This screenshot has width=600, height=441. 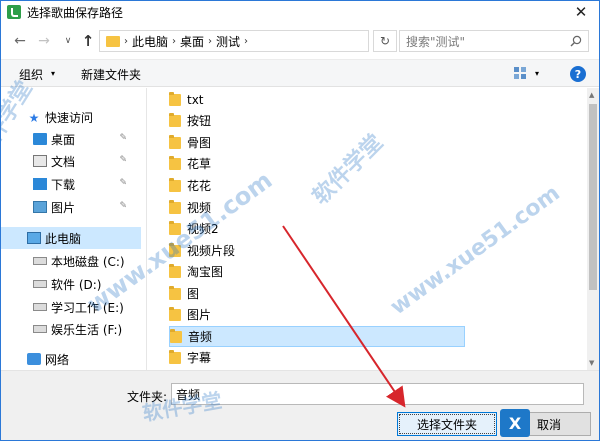 What do you see at coordinates (385, 41) in the screenshot?
I see `refresh-button: ↻` at bounding box center [385, 41].